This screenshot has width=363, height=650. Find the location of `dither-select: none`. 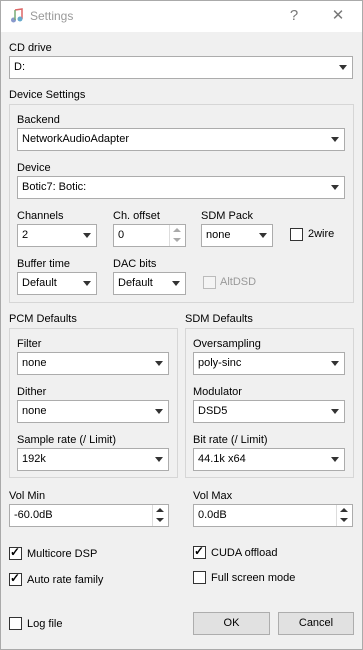

dither-select: none is located at coordinates (93, 411).